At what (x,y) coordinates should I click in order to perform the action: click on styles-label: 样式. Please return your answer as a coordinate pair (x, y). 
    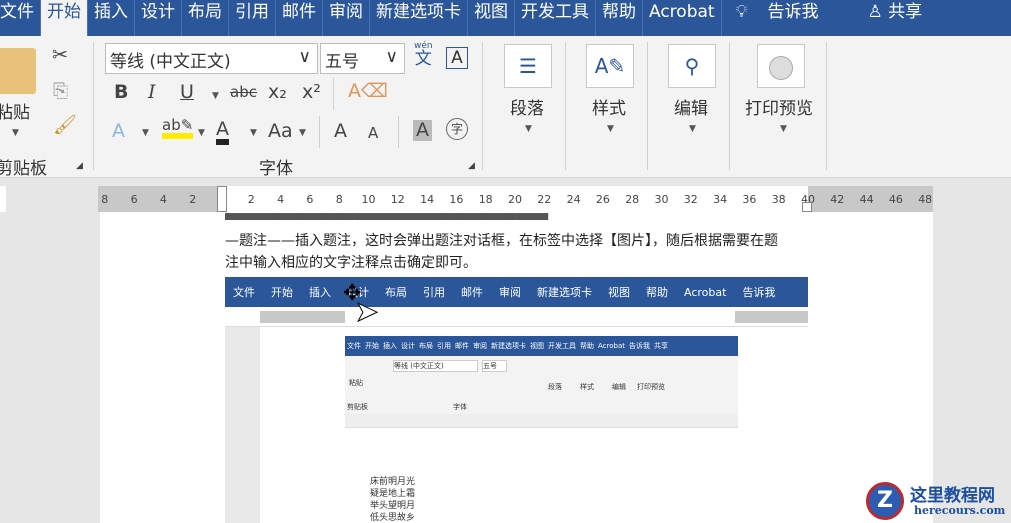
    Looking at the image, I should click on (609, 106).